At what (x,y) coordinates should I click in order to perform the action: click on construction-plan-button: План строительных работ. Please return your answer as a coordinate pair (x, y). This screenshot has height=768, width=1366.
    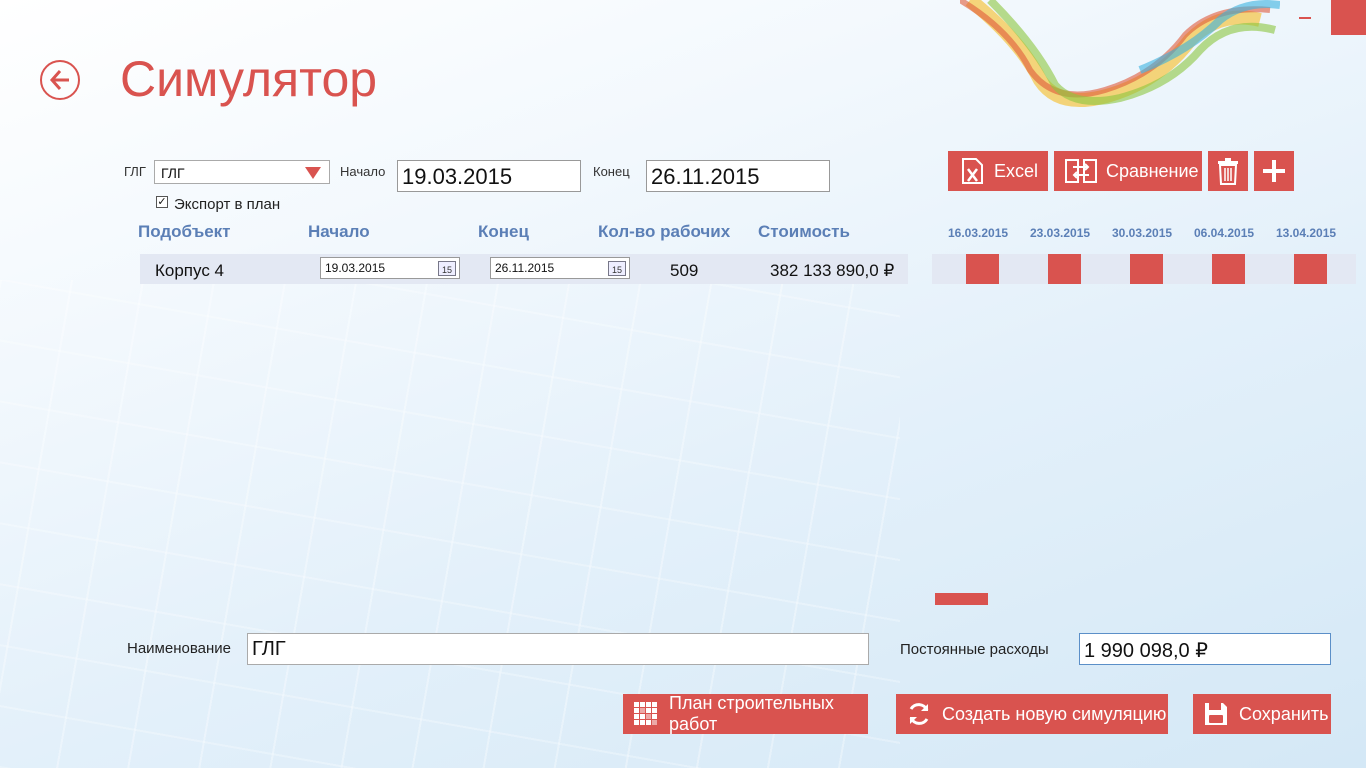
    Looking at the image, I should click on (745, 713).